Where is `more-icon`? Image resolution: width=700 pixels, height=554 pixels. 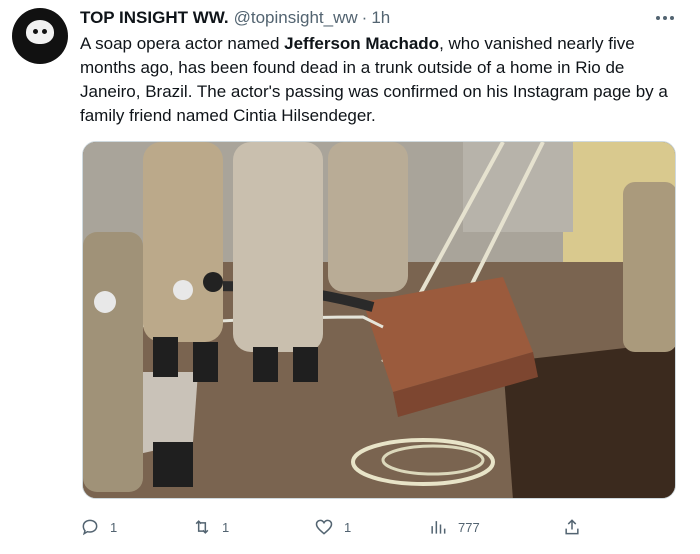 more-icon is located at coordinates (667, 18).